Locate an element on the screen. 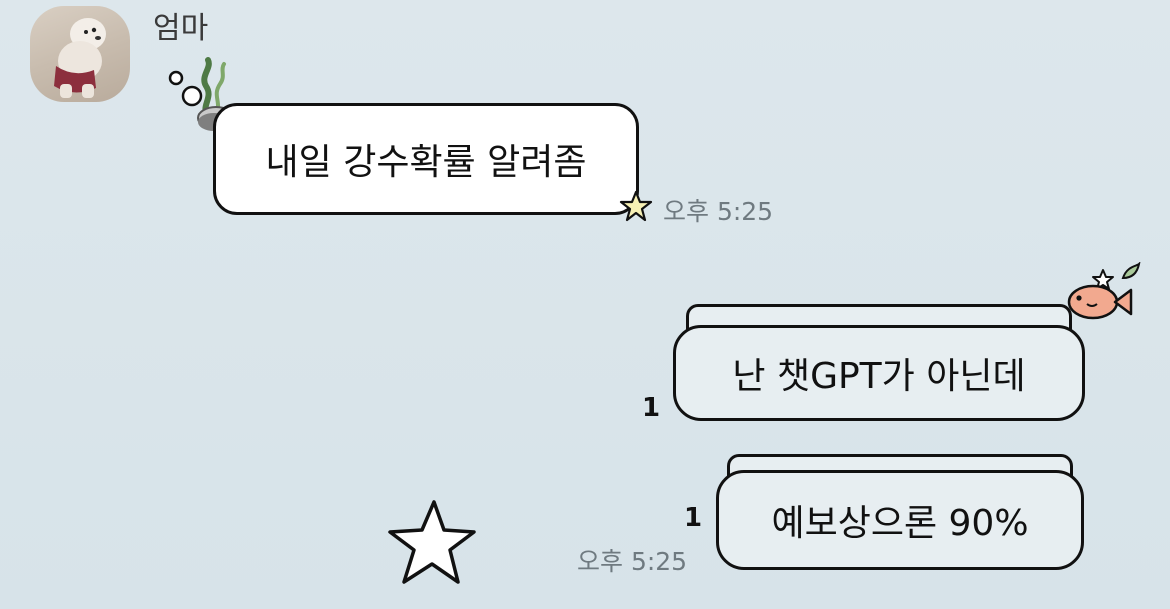 The image size is (1170, 609). outgoing-message-text: 예보상으론 90% is located at coordinates (900, 523).